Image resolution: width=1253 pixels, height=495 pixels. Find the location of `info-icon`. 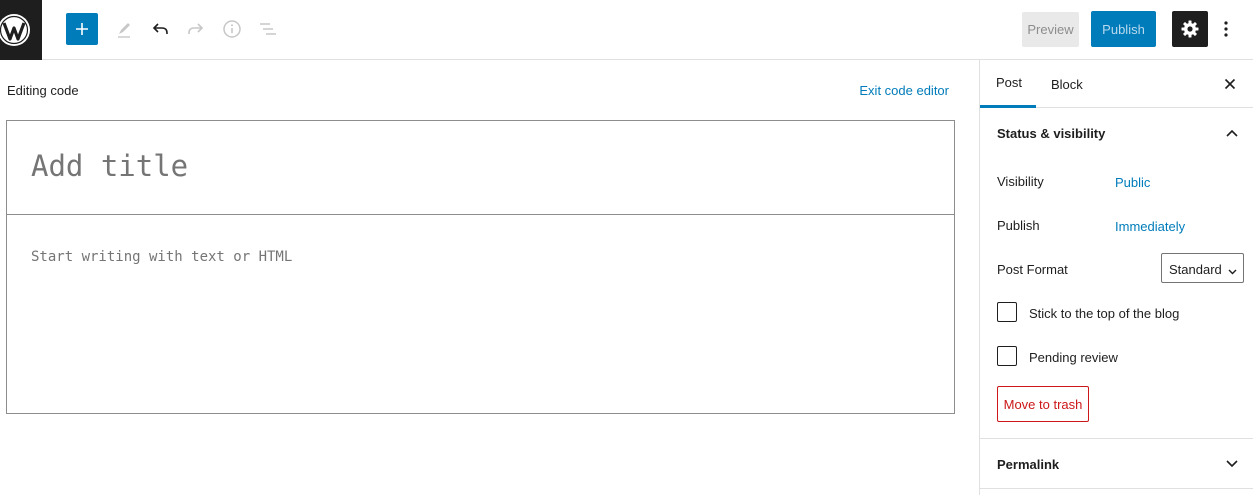

info-icon is located at coordinates (232, 29).